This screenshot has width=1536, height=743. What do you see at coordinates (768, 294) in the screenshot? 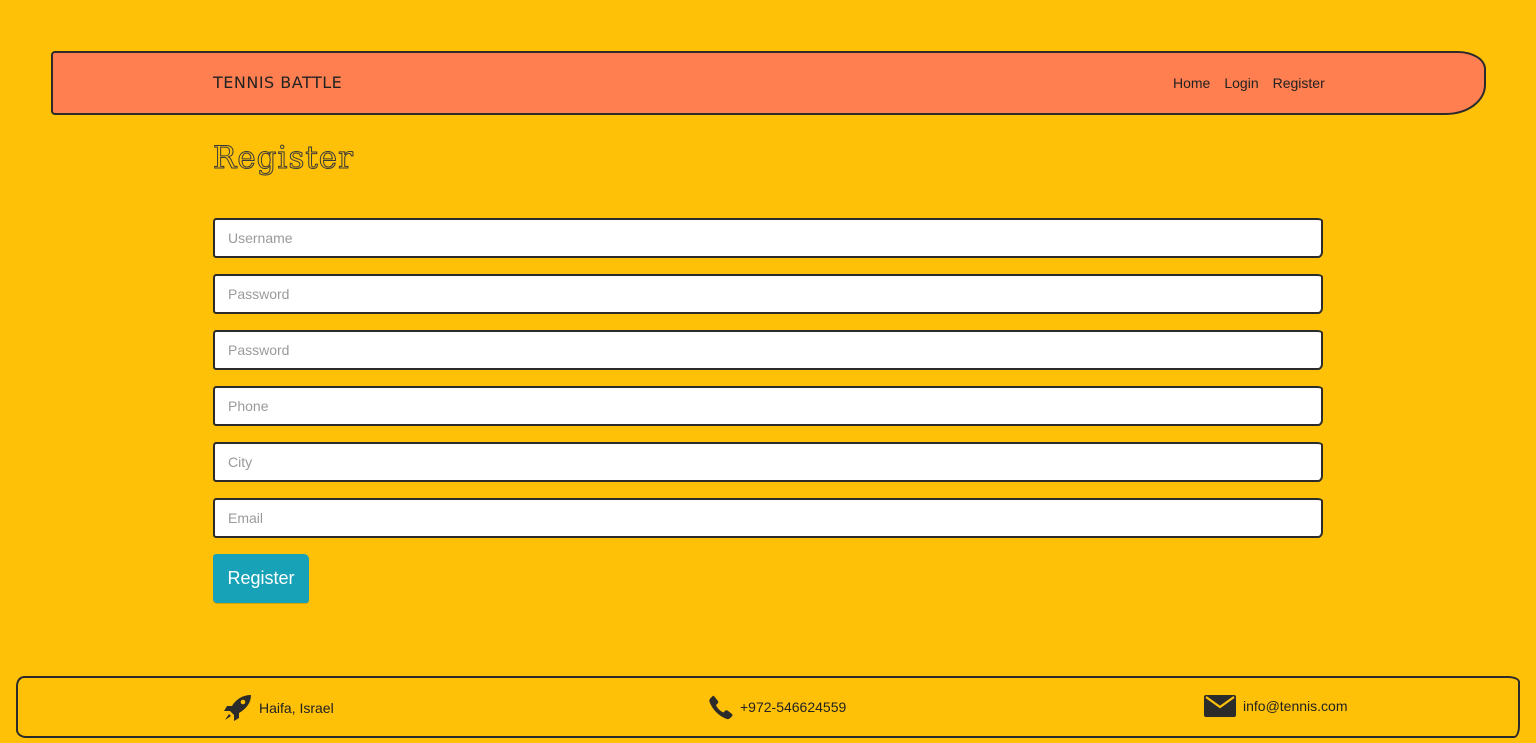
I see `password-input` at bounding box center [768, 294].